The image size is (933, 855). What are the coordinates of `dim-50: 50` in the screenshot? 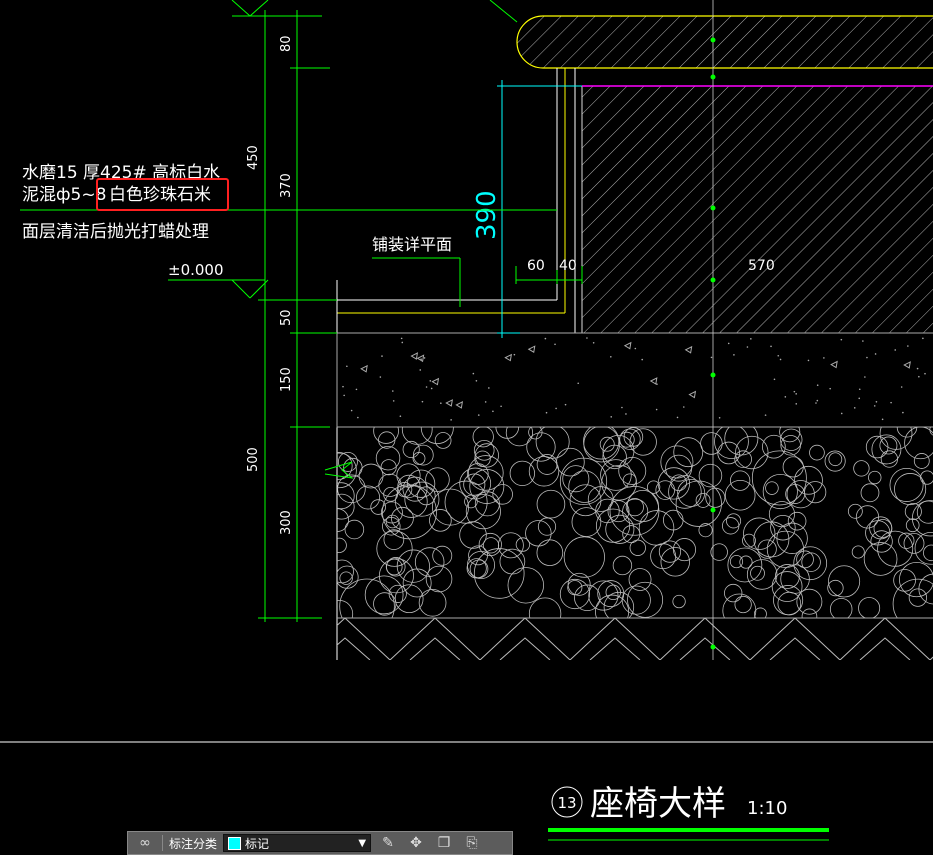 It's located at (286, 317).